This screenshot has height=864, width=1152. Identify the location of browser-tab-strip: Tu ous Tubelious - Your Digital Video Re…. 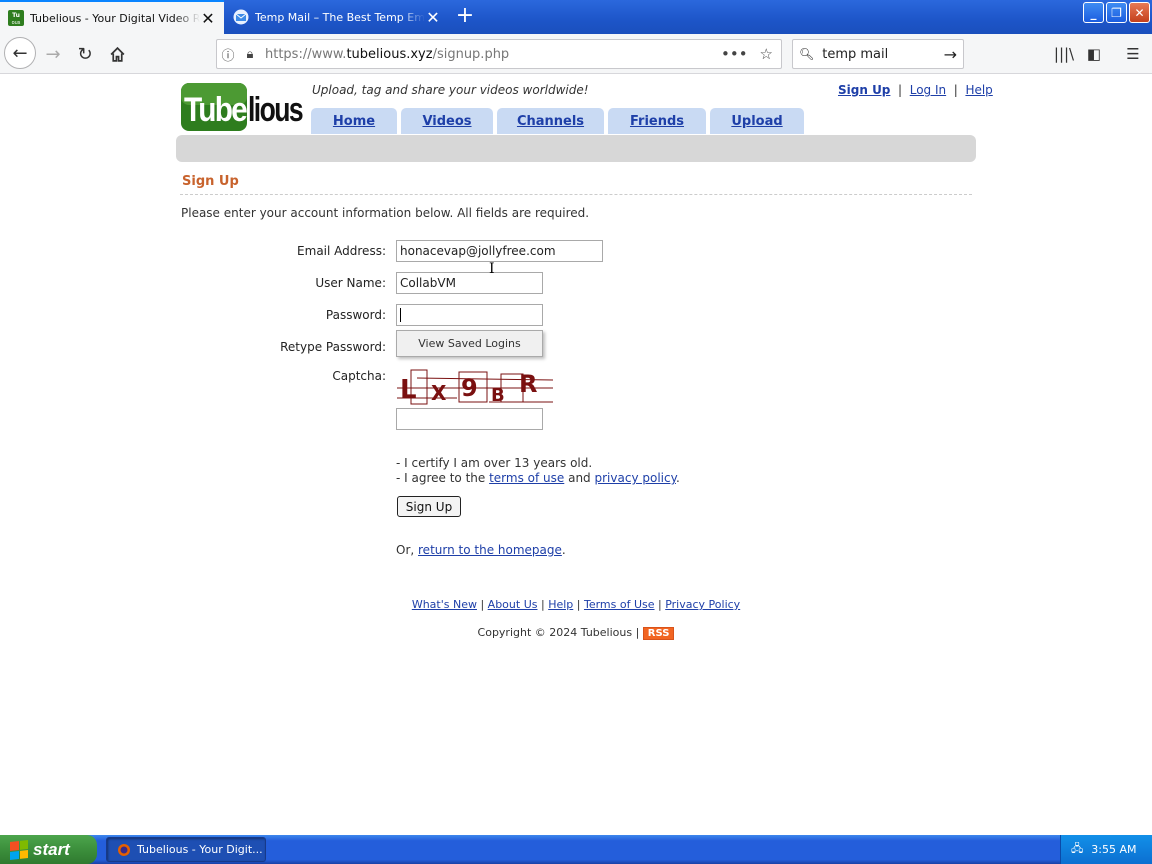
(576, 17).